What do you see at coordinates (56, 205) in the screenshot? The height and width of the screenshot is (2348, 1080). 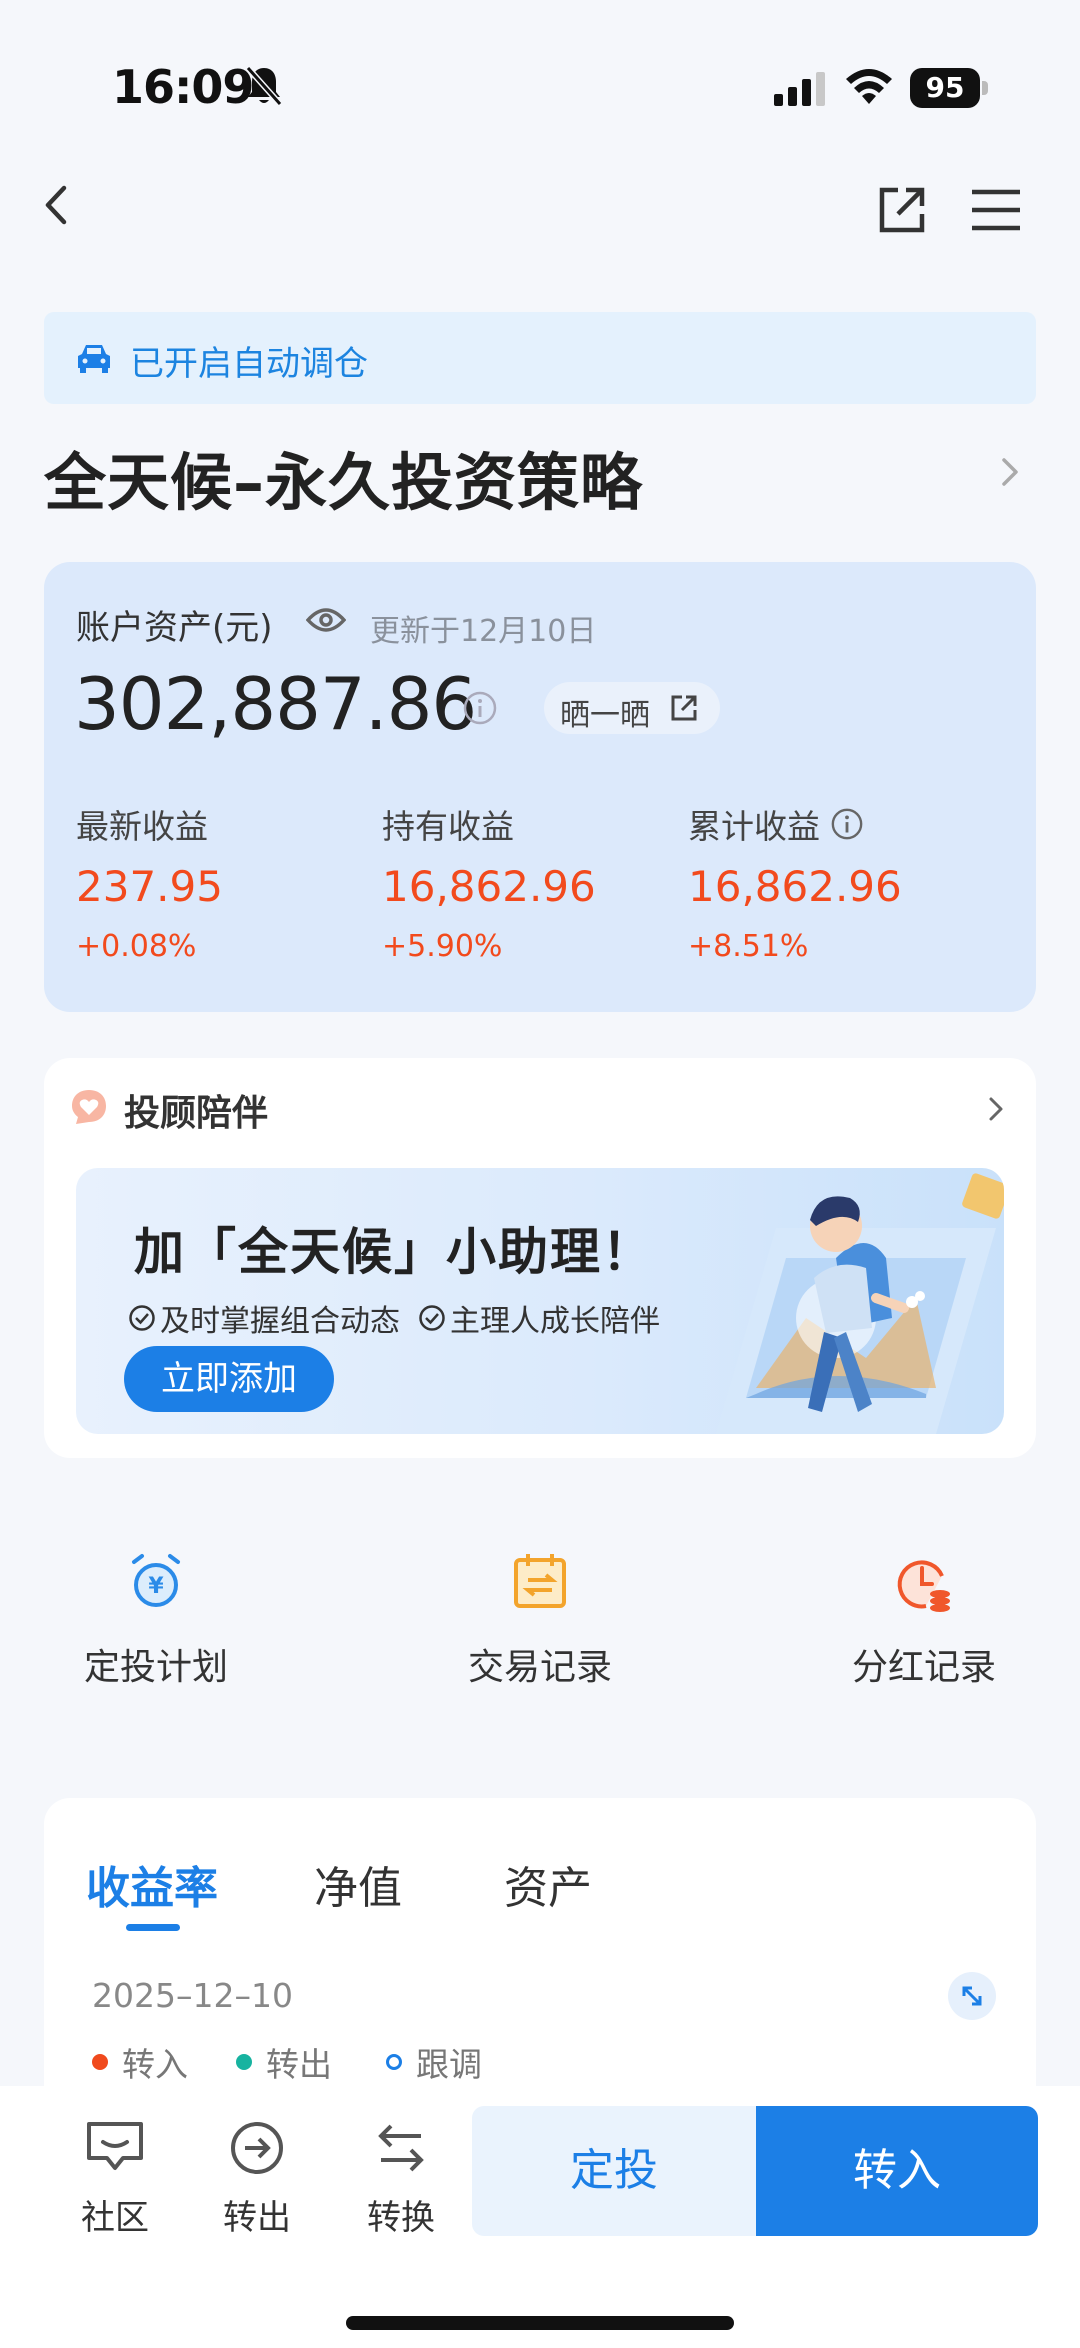 I see `back-icon` at bounding box center [56, 205].